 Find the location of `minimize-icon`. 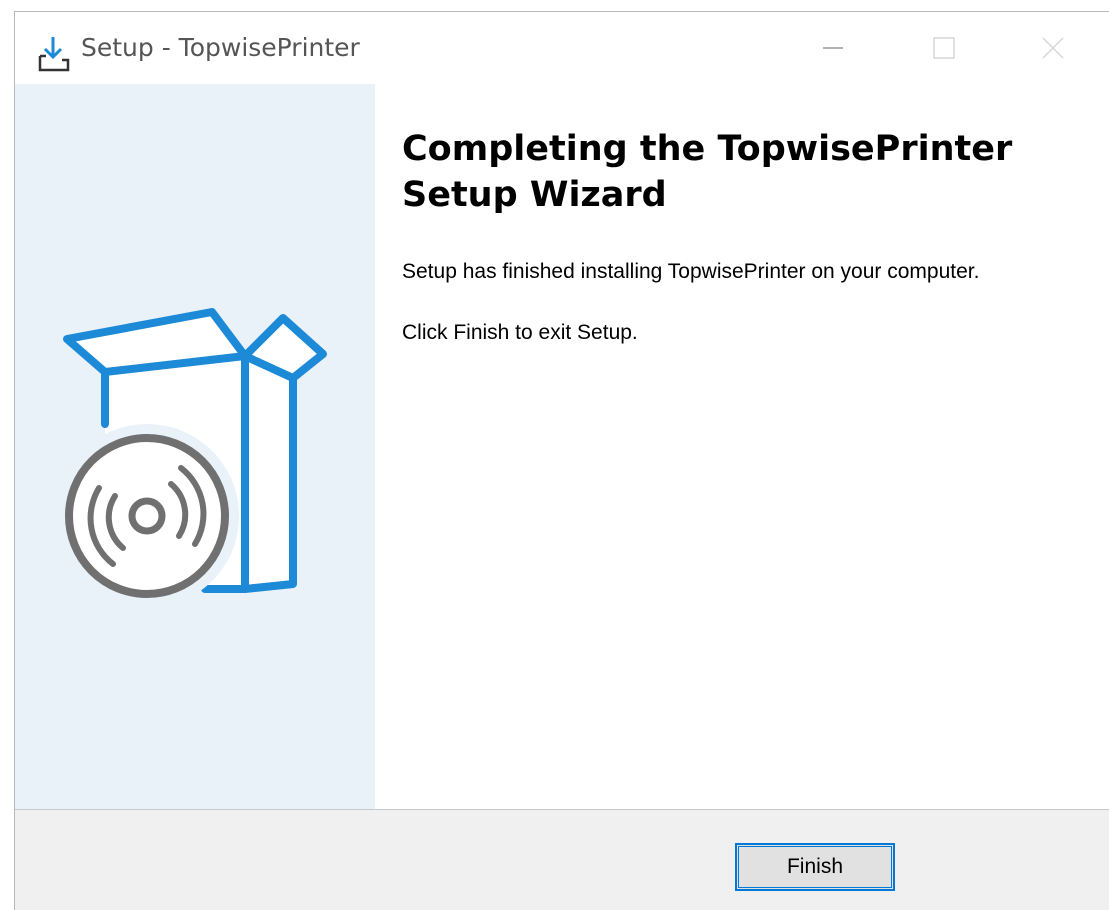

minimize-icon is located at coordinates (833, 48).